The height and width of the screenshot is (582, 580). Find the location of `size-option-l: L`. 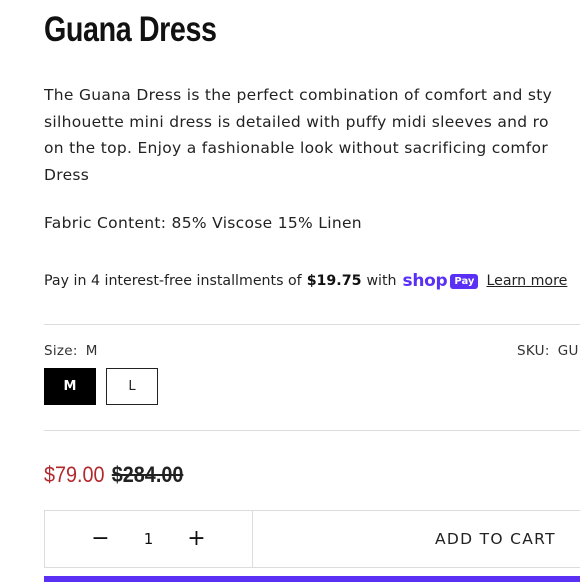

size-option-l: L is located at coordinates (132, 386).